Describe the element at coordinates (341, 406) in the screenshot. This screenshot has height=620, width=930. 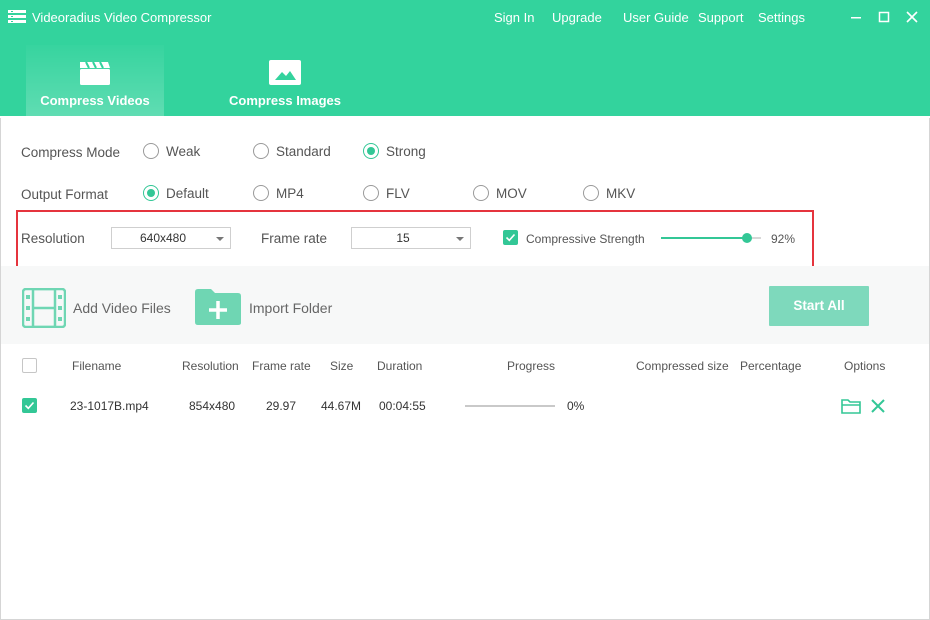
I see `row-size: 44.67M` at that location.